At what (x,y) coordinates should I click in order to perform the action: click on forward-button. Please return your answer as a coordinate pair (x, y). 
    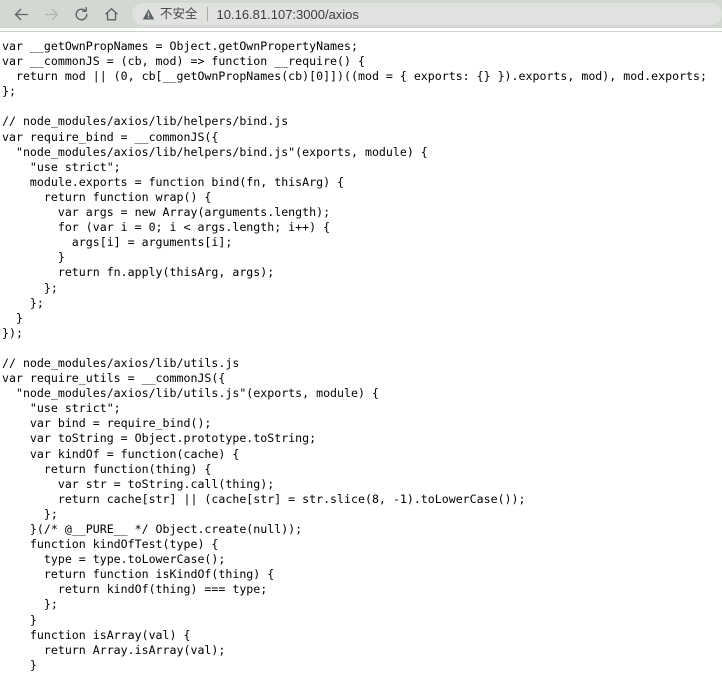
    Looking at the image, I should click on (51, 14).